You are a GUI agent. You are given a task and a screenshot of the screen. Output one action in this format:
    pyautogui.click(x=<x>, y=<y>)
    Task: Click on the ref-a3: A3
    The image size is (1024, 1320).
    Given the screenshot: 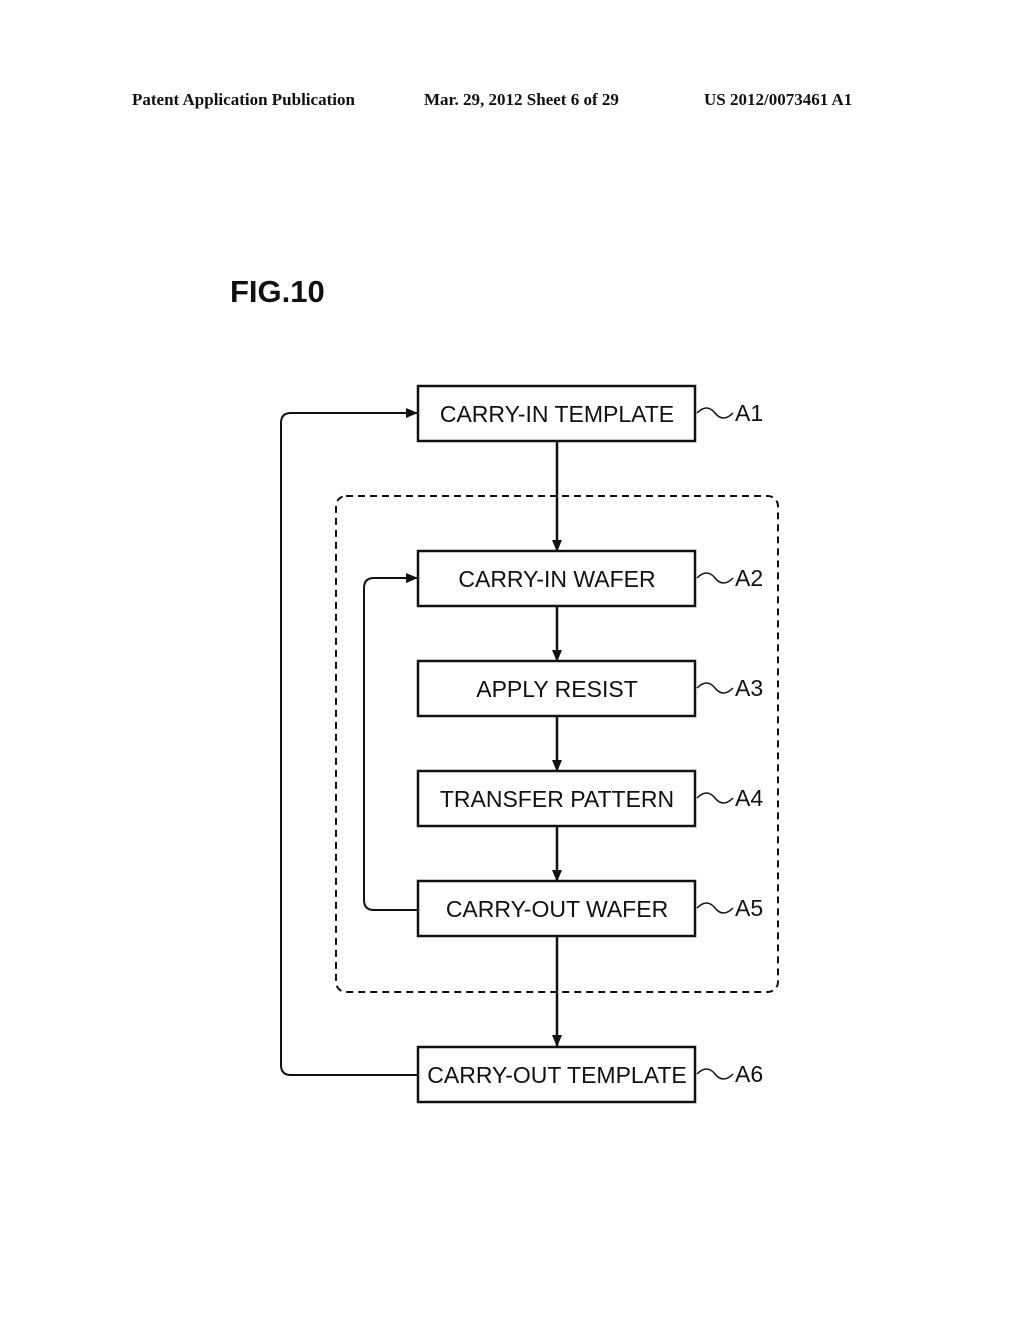 What is the action you would take?
    pyautogui.click(x=749, y=688)
    